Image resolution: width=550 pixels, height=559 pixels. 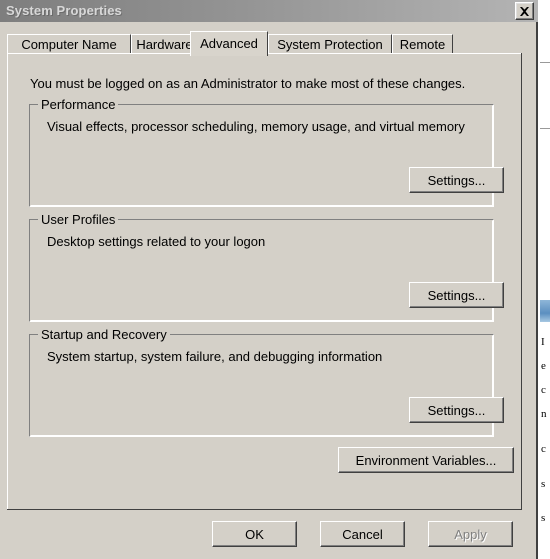 I want to click on group-user-profiles-title: User Profiles, so click(x=78, y=219).